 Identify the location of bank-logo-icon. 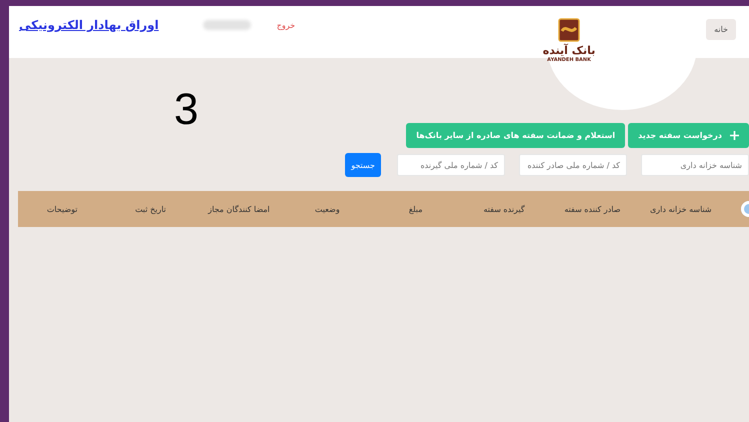
(569, 30).